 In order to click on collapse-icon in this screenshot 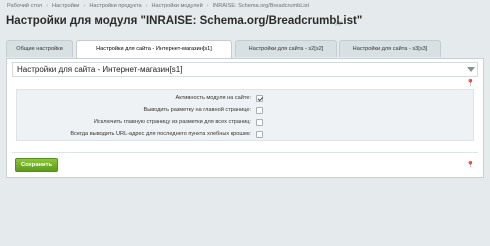, I will do `click(471, 69)`.